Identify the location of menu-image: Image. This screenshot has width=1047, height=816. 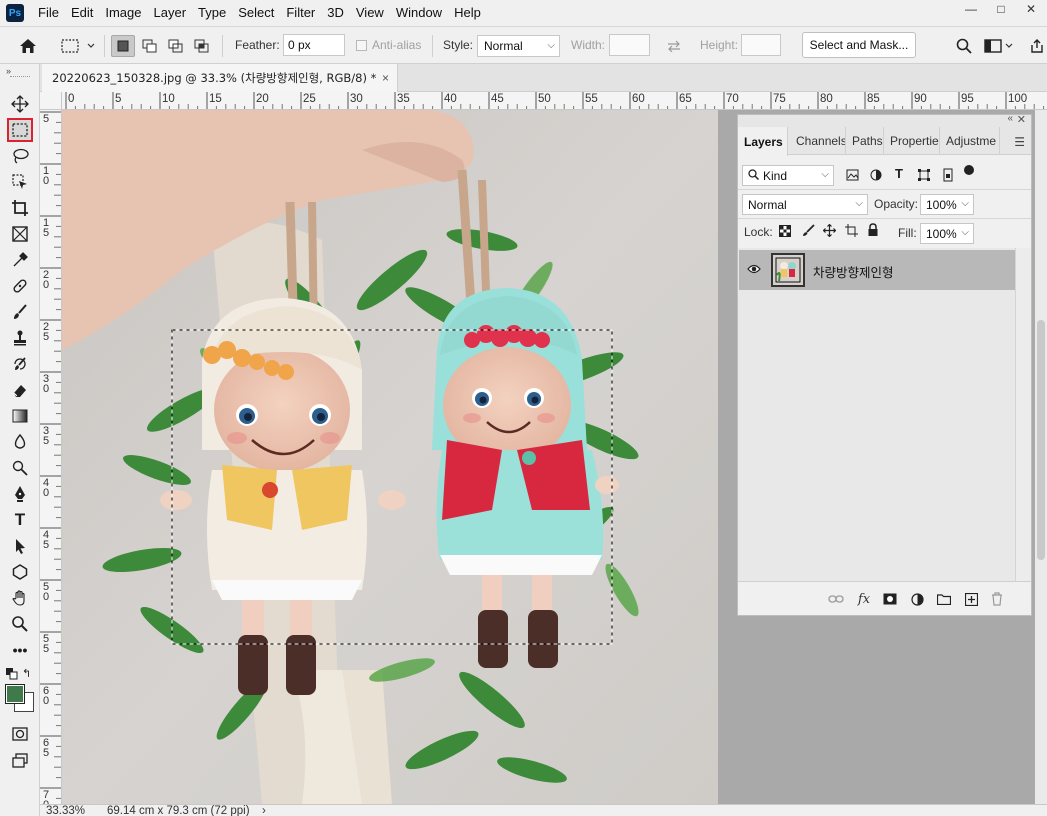
(123, 13).